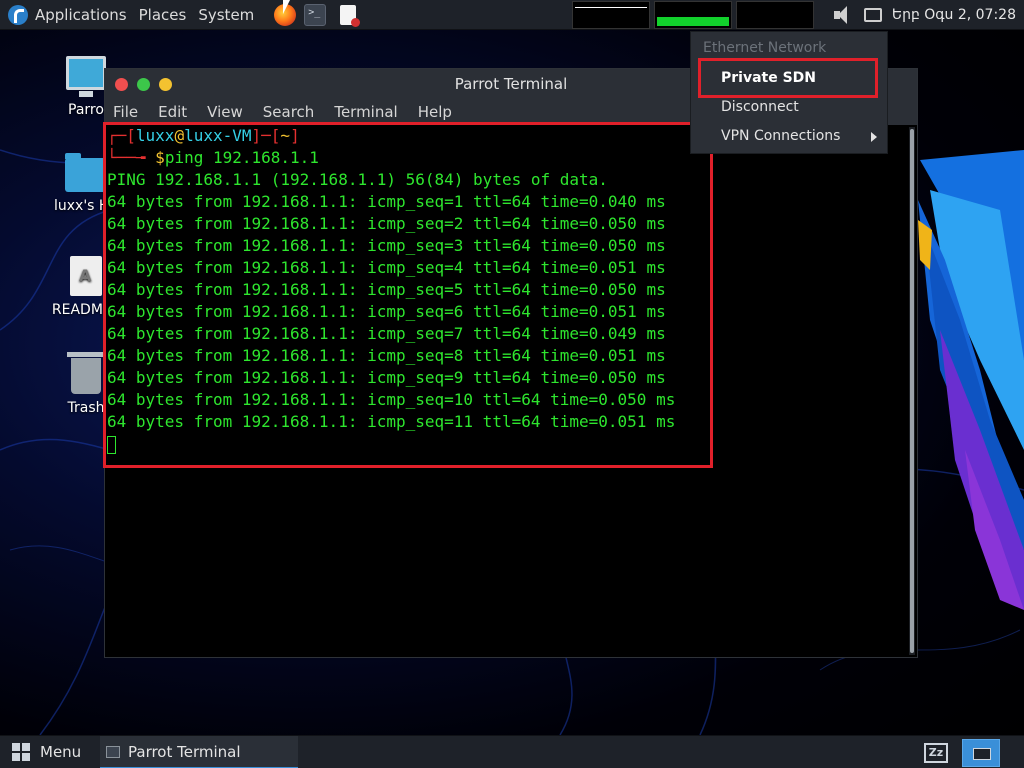  I want to click on terminal-launcher-icon, so click(315, 14).